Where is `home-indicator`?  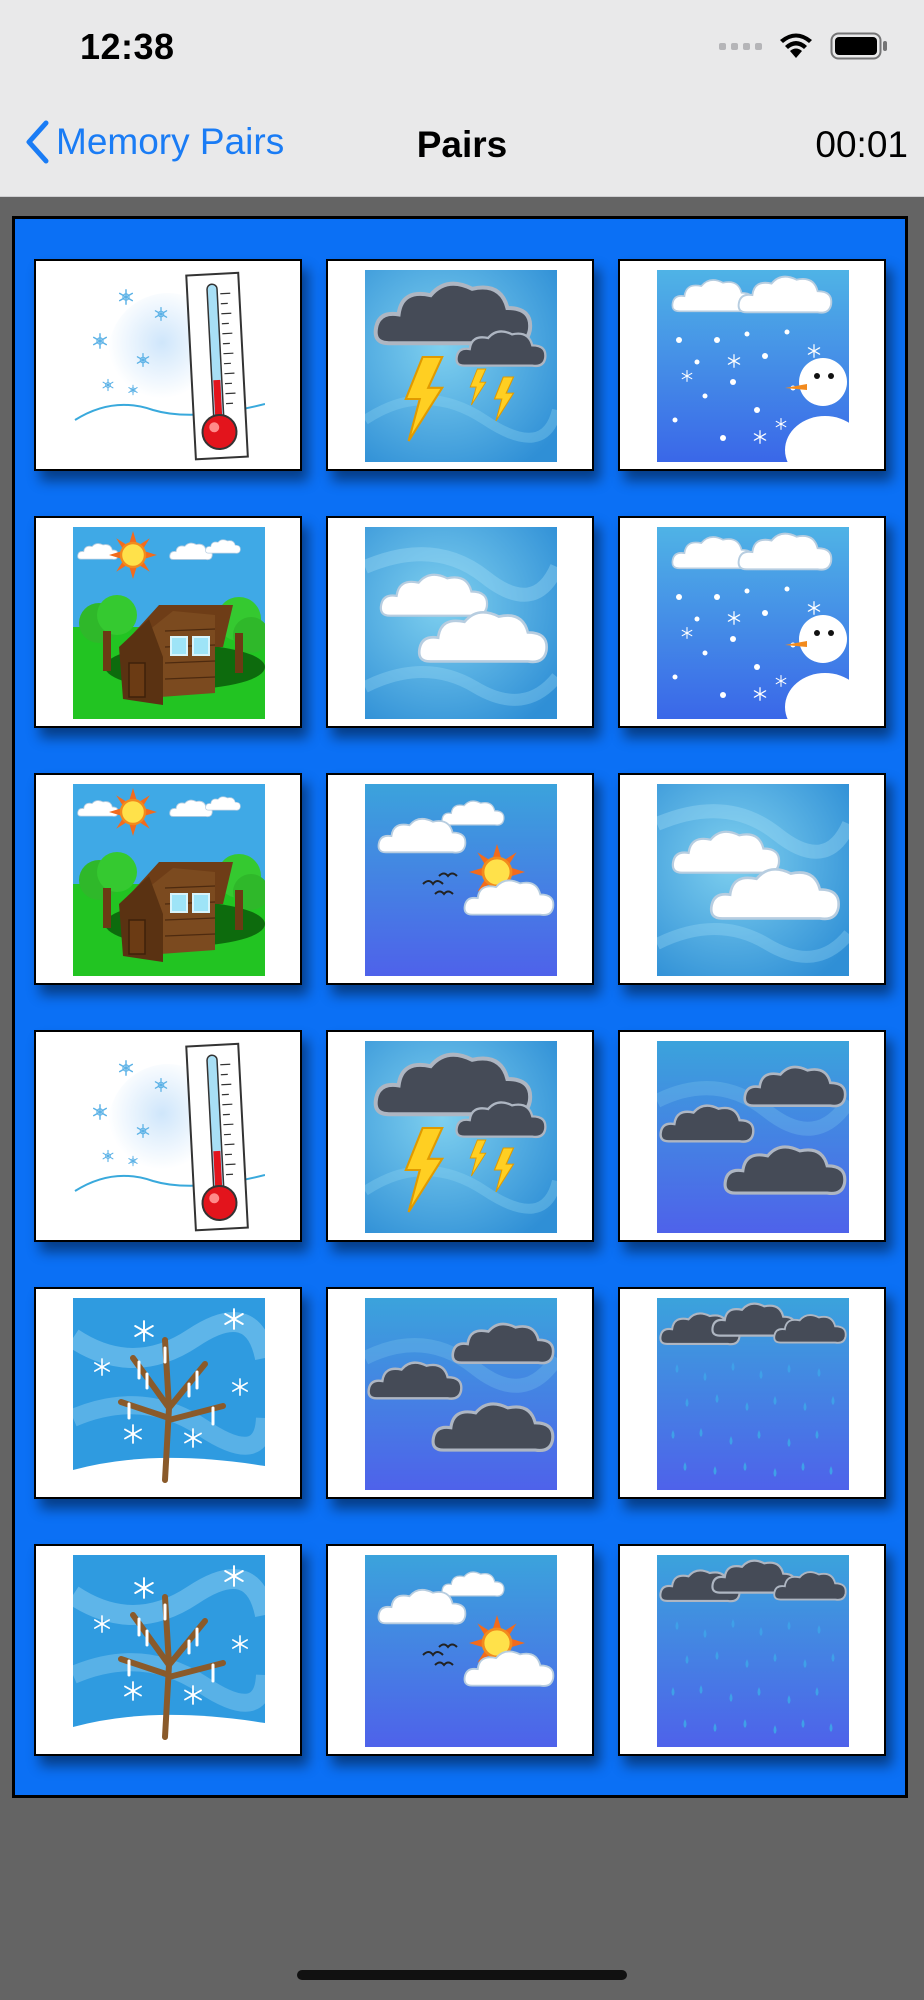
home-indicator is located at coordinates (462, 1975).